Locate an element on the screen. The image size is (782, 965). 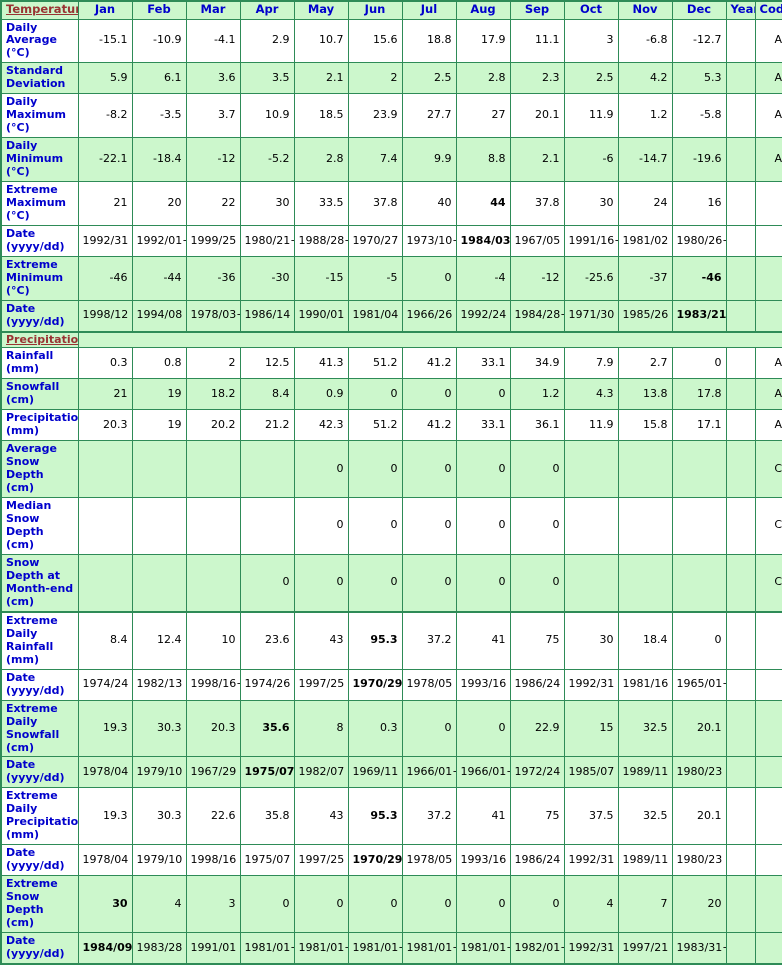
cell-jul: 41.2 is located at coordinates (429, 363).